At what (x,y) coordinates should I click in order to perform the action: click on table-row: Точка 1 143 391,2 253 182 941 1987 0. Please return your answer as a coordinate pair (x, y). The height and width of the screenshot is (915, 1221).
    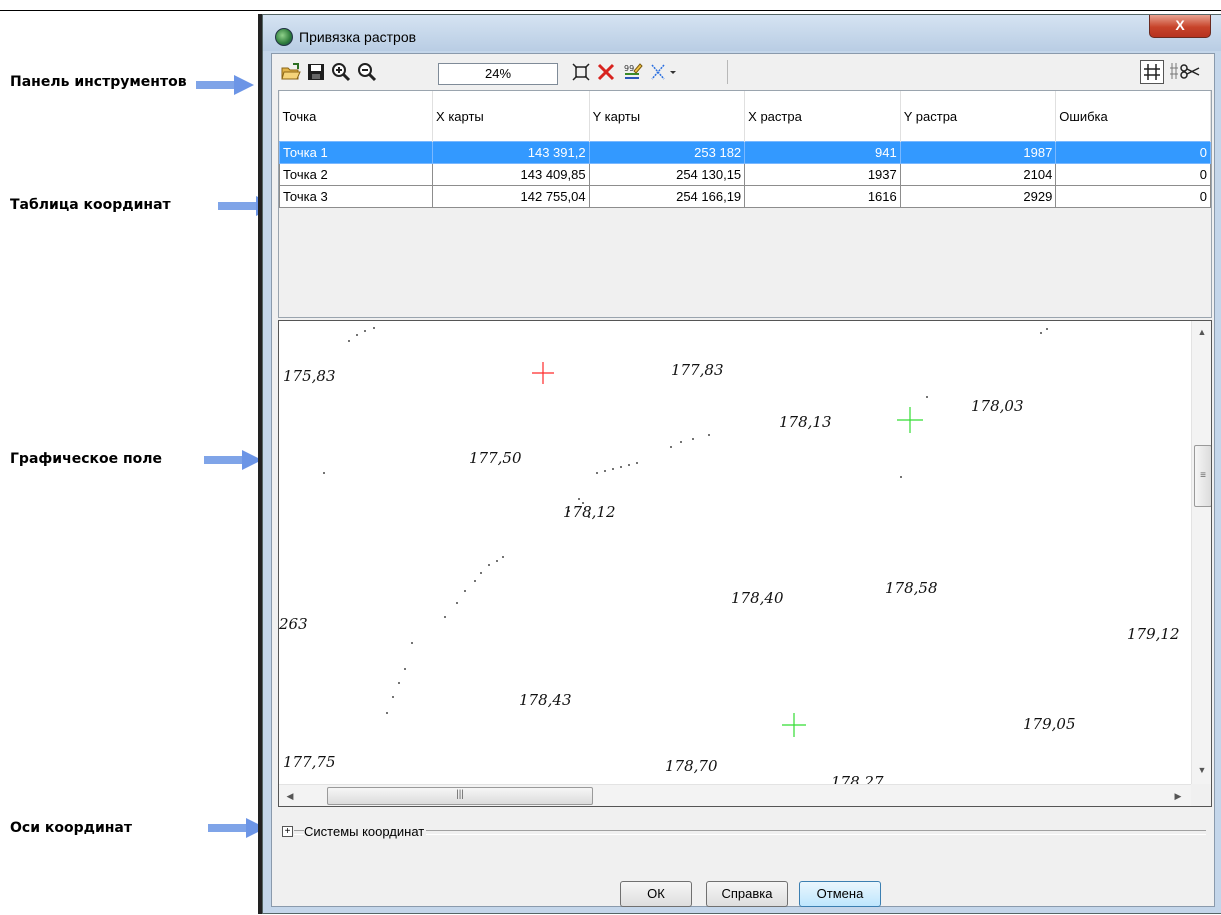
    Looking at the image, I should click on (744, 152).